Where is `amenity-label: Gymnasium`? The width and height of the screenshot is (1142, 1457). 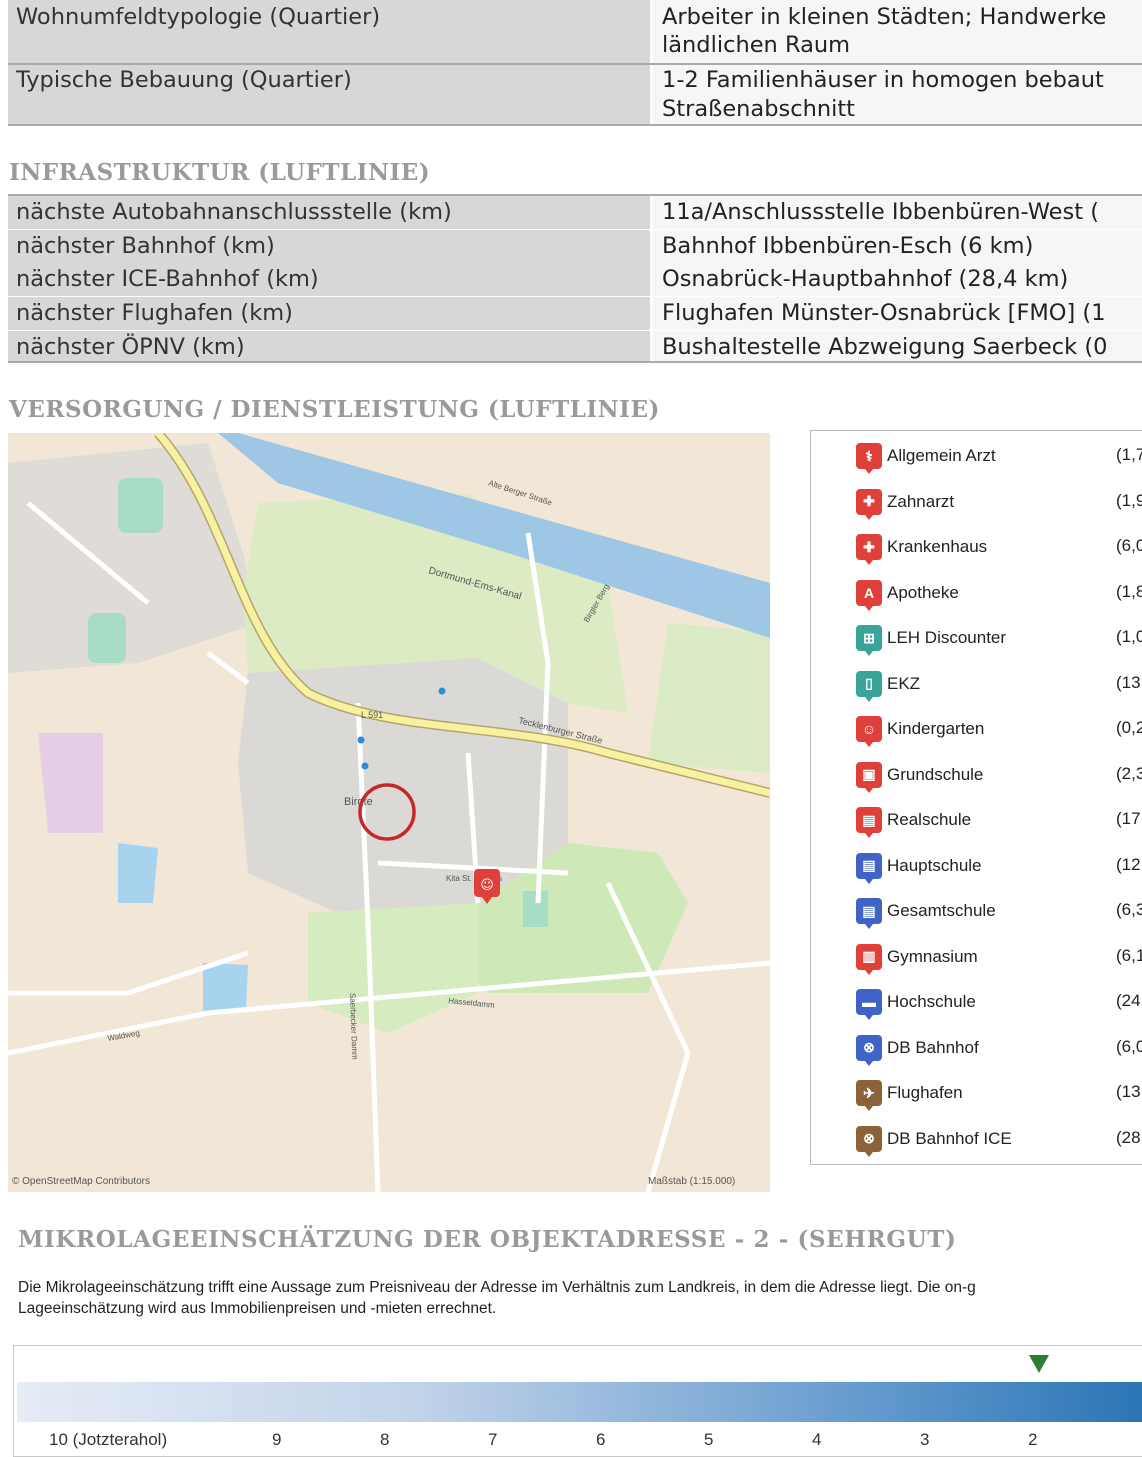 amenity-label: Gymnasium is located at coordinates (932, 956).